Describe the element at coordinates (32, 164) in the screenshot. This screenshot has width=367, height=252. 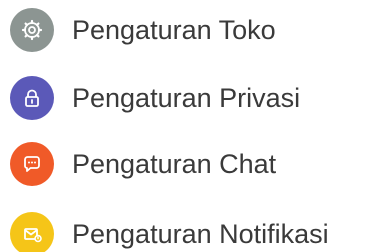
I see `chat-icon` at that location.